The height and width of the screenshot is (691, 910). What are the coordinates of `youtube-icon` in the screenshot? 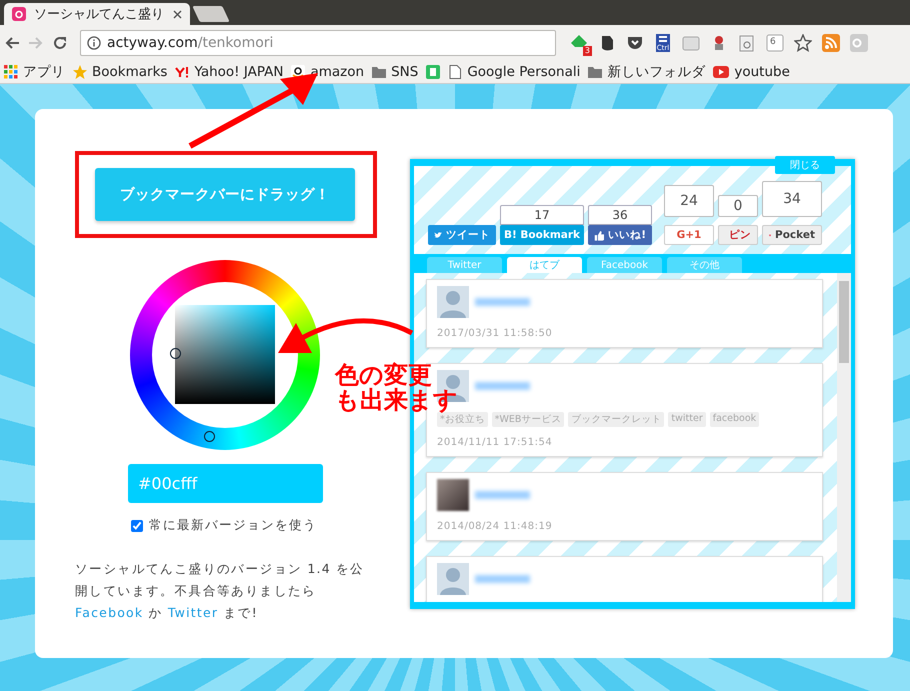 It's located at (721, 71).